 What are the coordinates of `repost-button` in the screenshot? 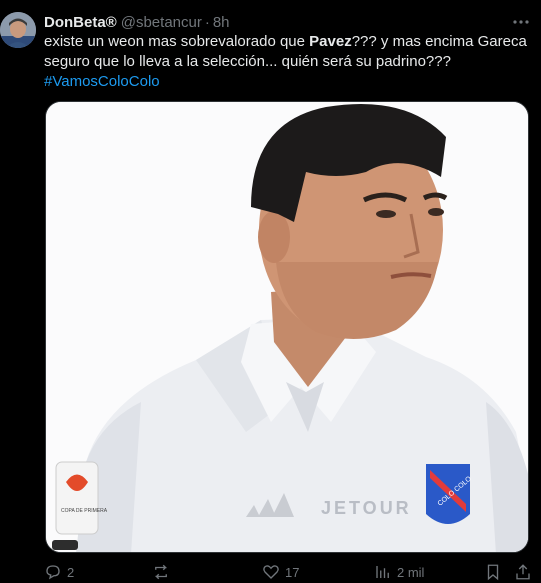 It's located at (163, 572).